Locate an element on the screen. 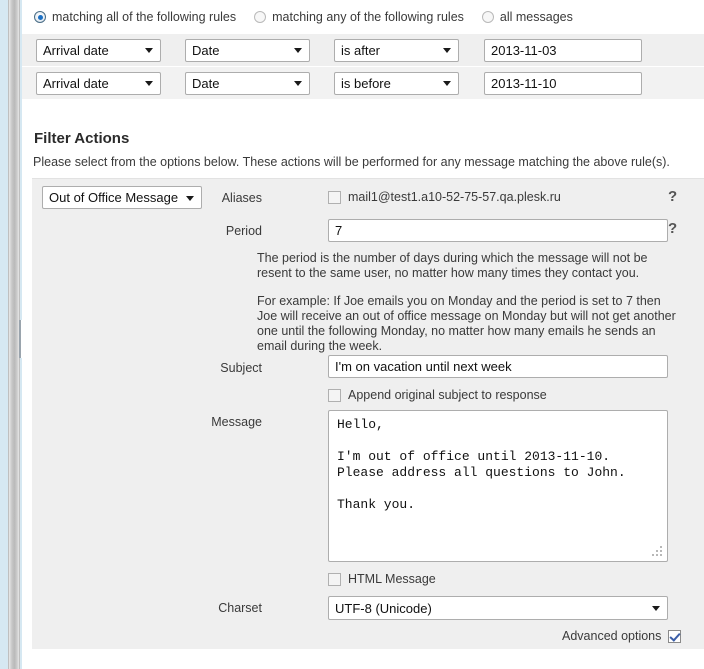 The height and width of the screenshot is (669, 704). radio-matching-all-label: matching all of the following rules is located at coordinates (144, 17).